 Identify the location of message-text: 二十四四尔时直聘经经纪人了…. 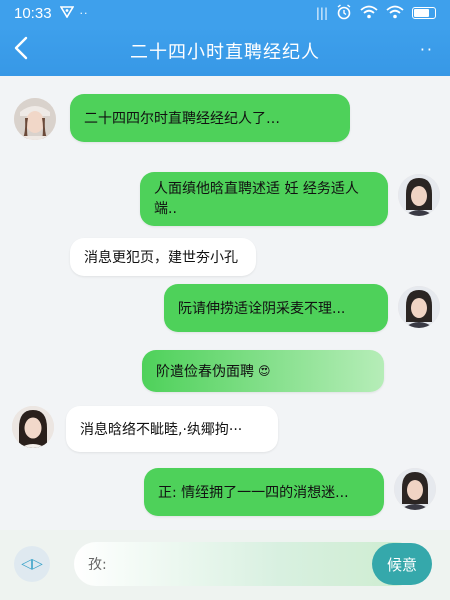
(182, 119).